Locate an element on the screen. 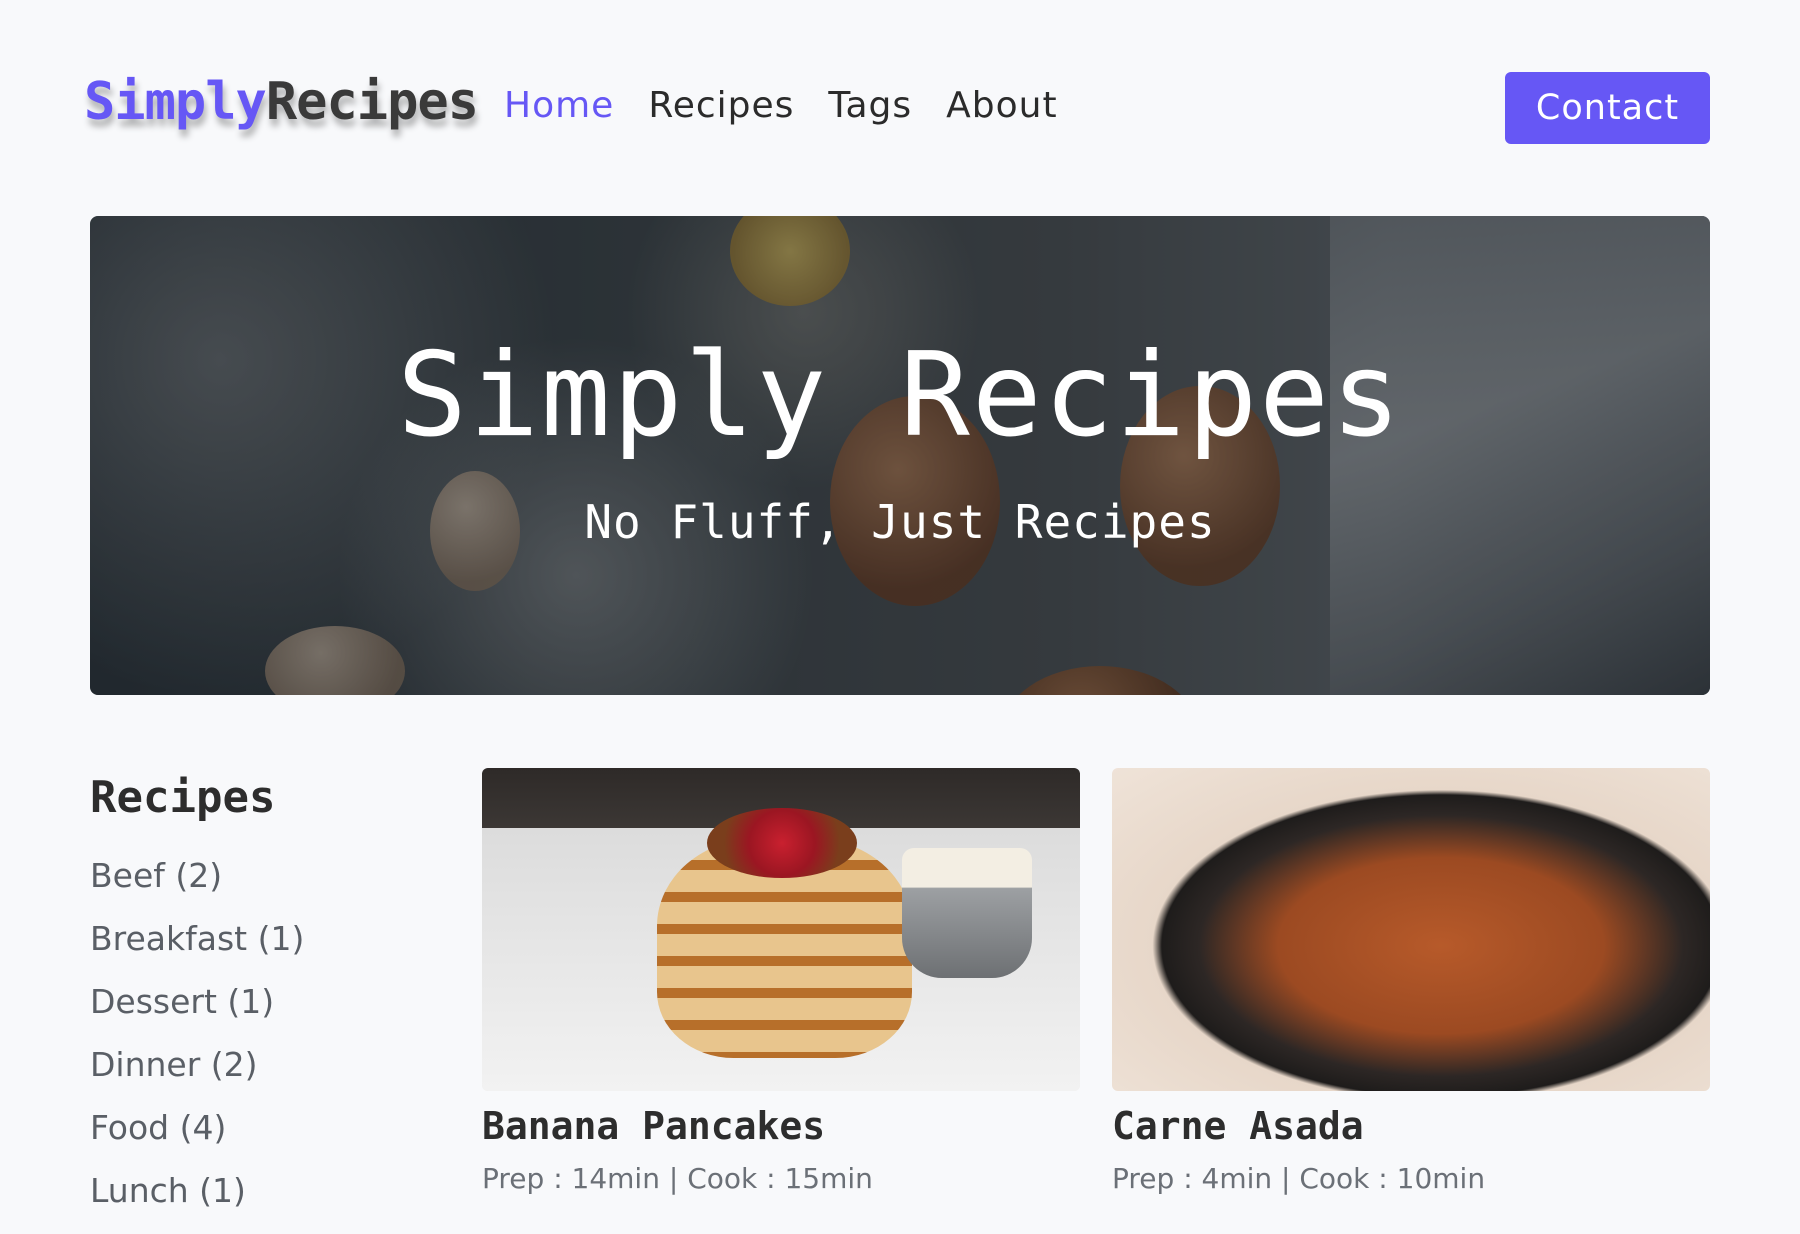  sidebar-item-lunch: Lunch (1) is located at coordinates (260, 1202).